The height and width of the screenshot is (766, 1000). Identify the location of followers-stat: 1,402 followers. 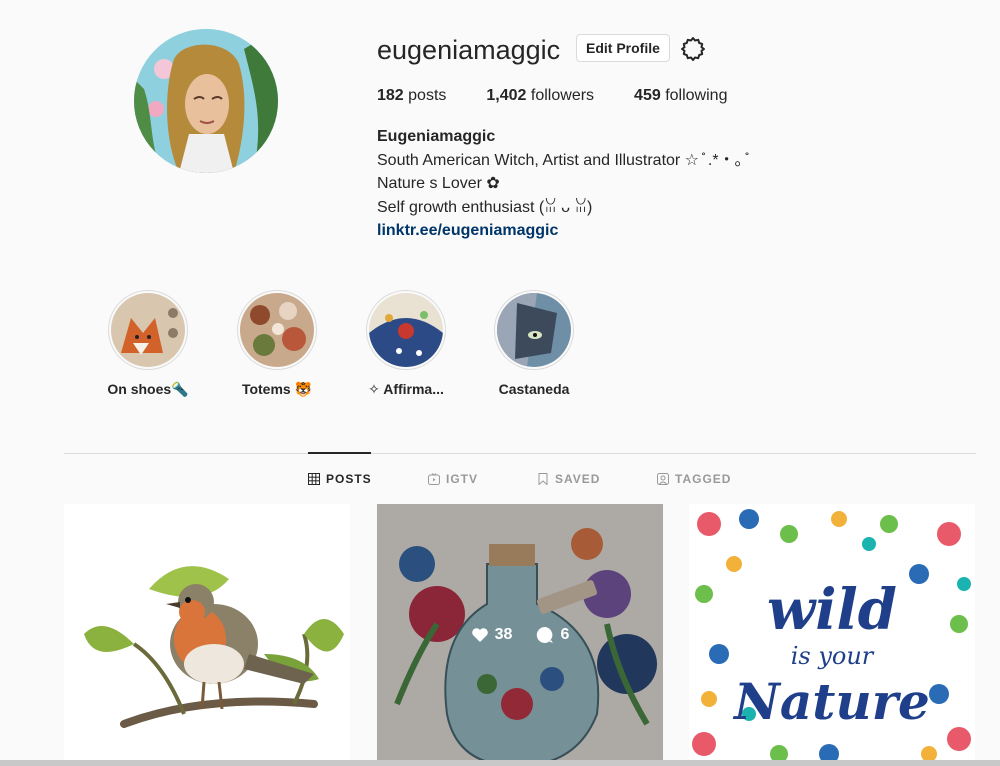
(540, 96).